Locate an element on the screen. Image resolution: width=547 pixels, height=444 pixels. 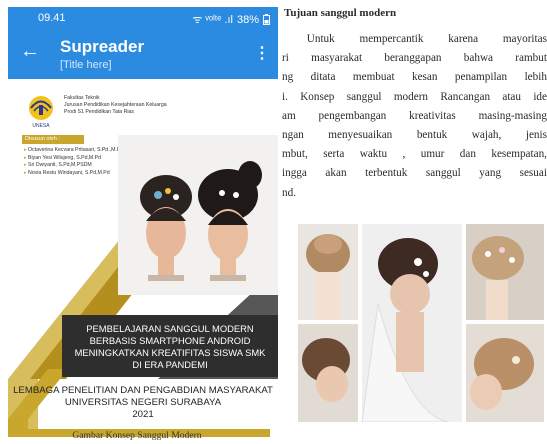
paragraph-line: Untuk mempercantik karena mayoritas is located at coordinates (414, 39).